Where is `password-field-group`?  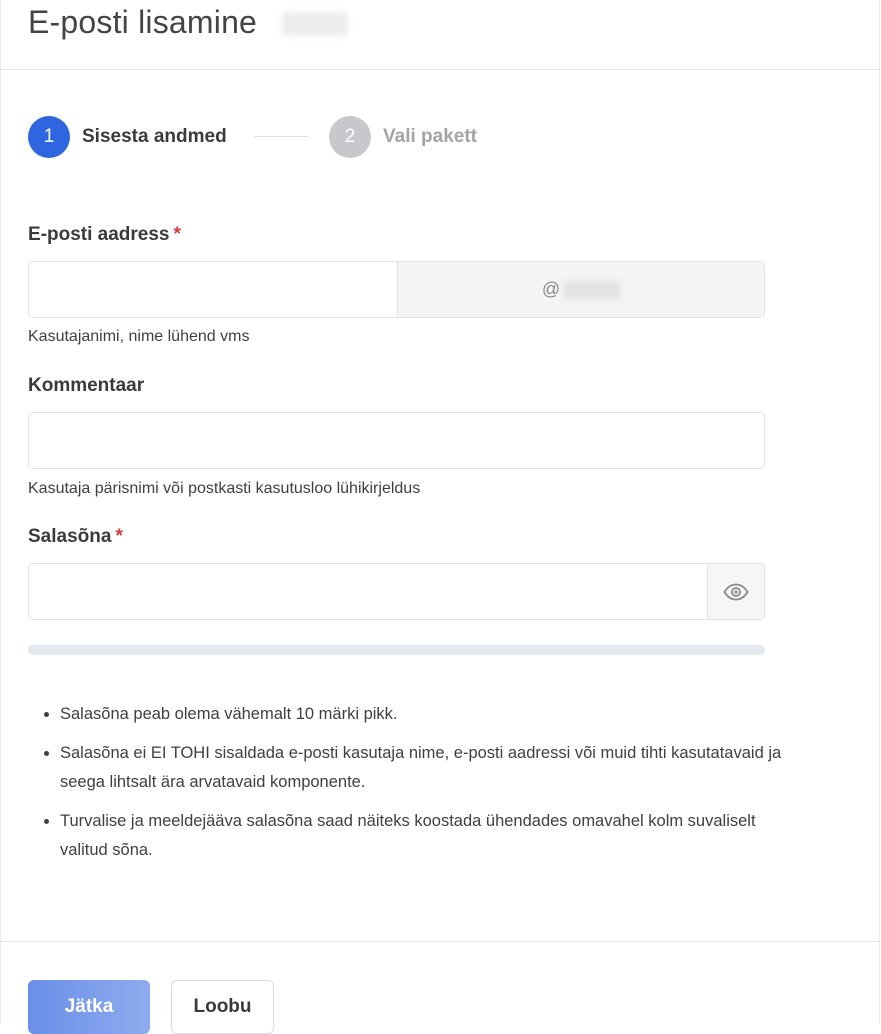
password-field-group is located at coordinates (396, 591).